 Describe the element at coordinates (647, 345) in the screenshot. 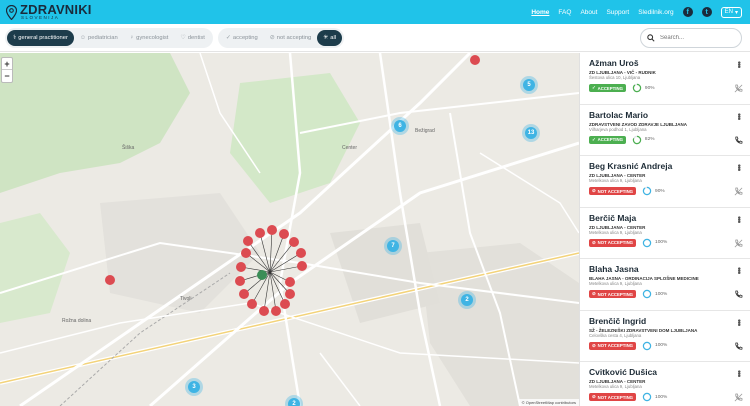

I see `load-ring` at that location.